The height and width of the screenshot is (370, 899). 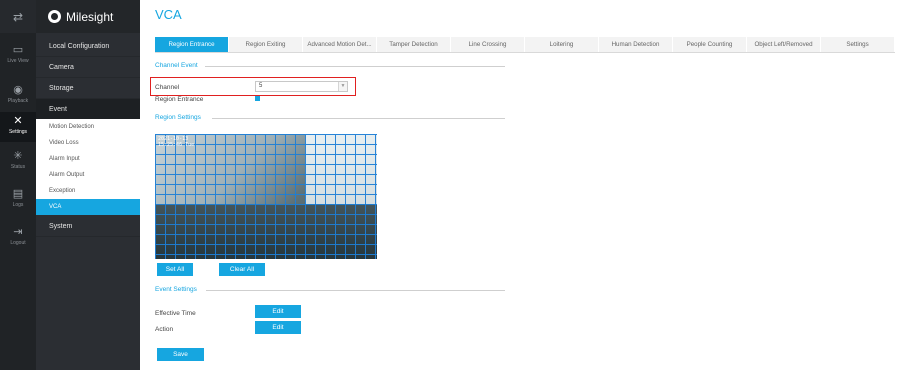 I want to click on rail-logout: ⇥ Logout, so click(x=18, y=239).